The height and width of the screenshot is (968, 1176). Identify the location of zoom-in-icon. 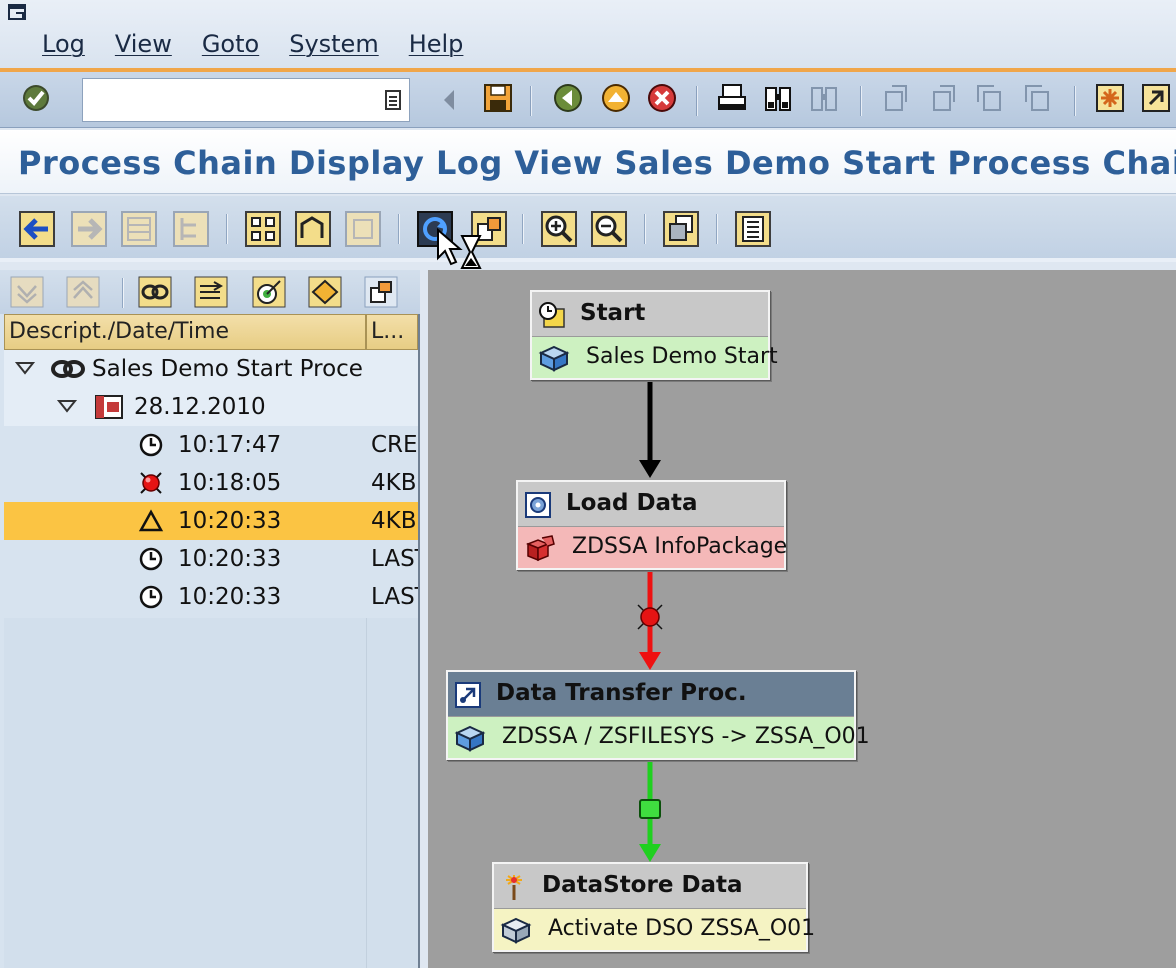
(559, 229).